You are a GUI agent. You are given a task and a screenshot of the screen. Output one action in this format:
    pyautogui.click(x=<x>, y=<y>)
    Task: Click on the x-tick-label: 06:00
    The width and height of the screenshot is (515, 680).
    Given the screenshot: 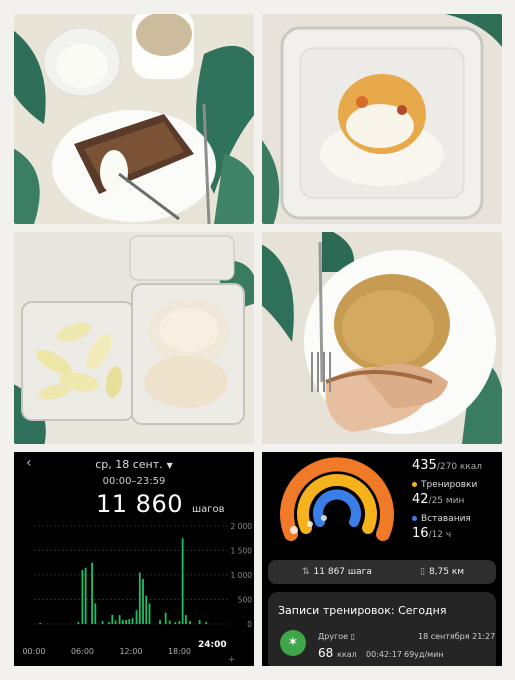 What is the action you would take?
    pyautogui.click(x=82, y=651)
    